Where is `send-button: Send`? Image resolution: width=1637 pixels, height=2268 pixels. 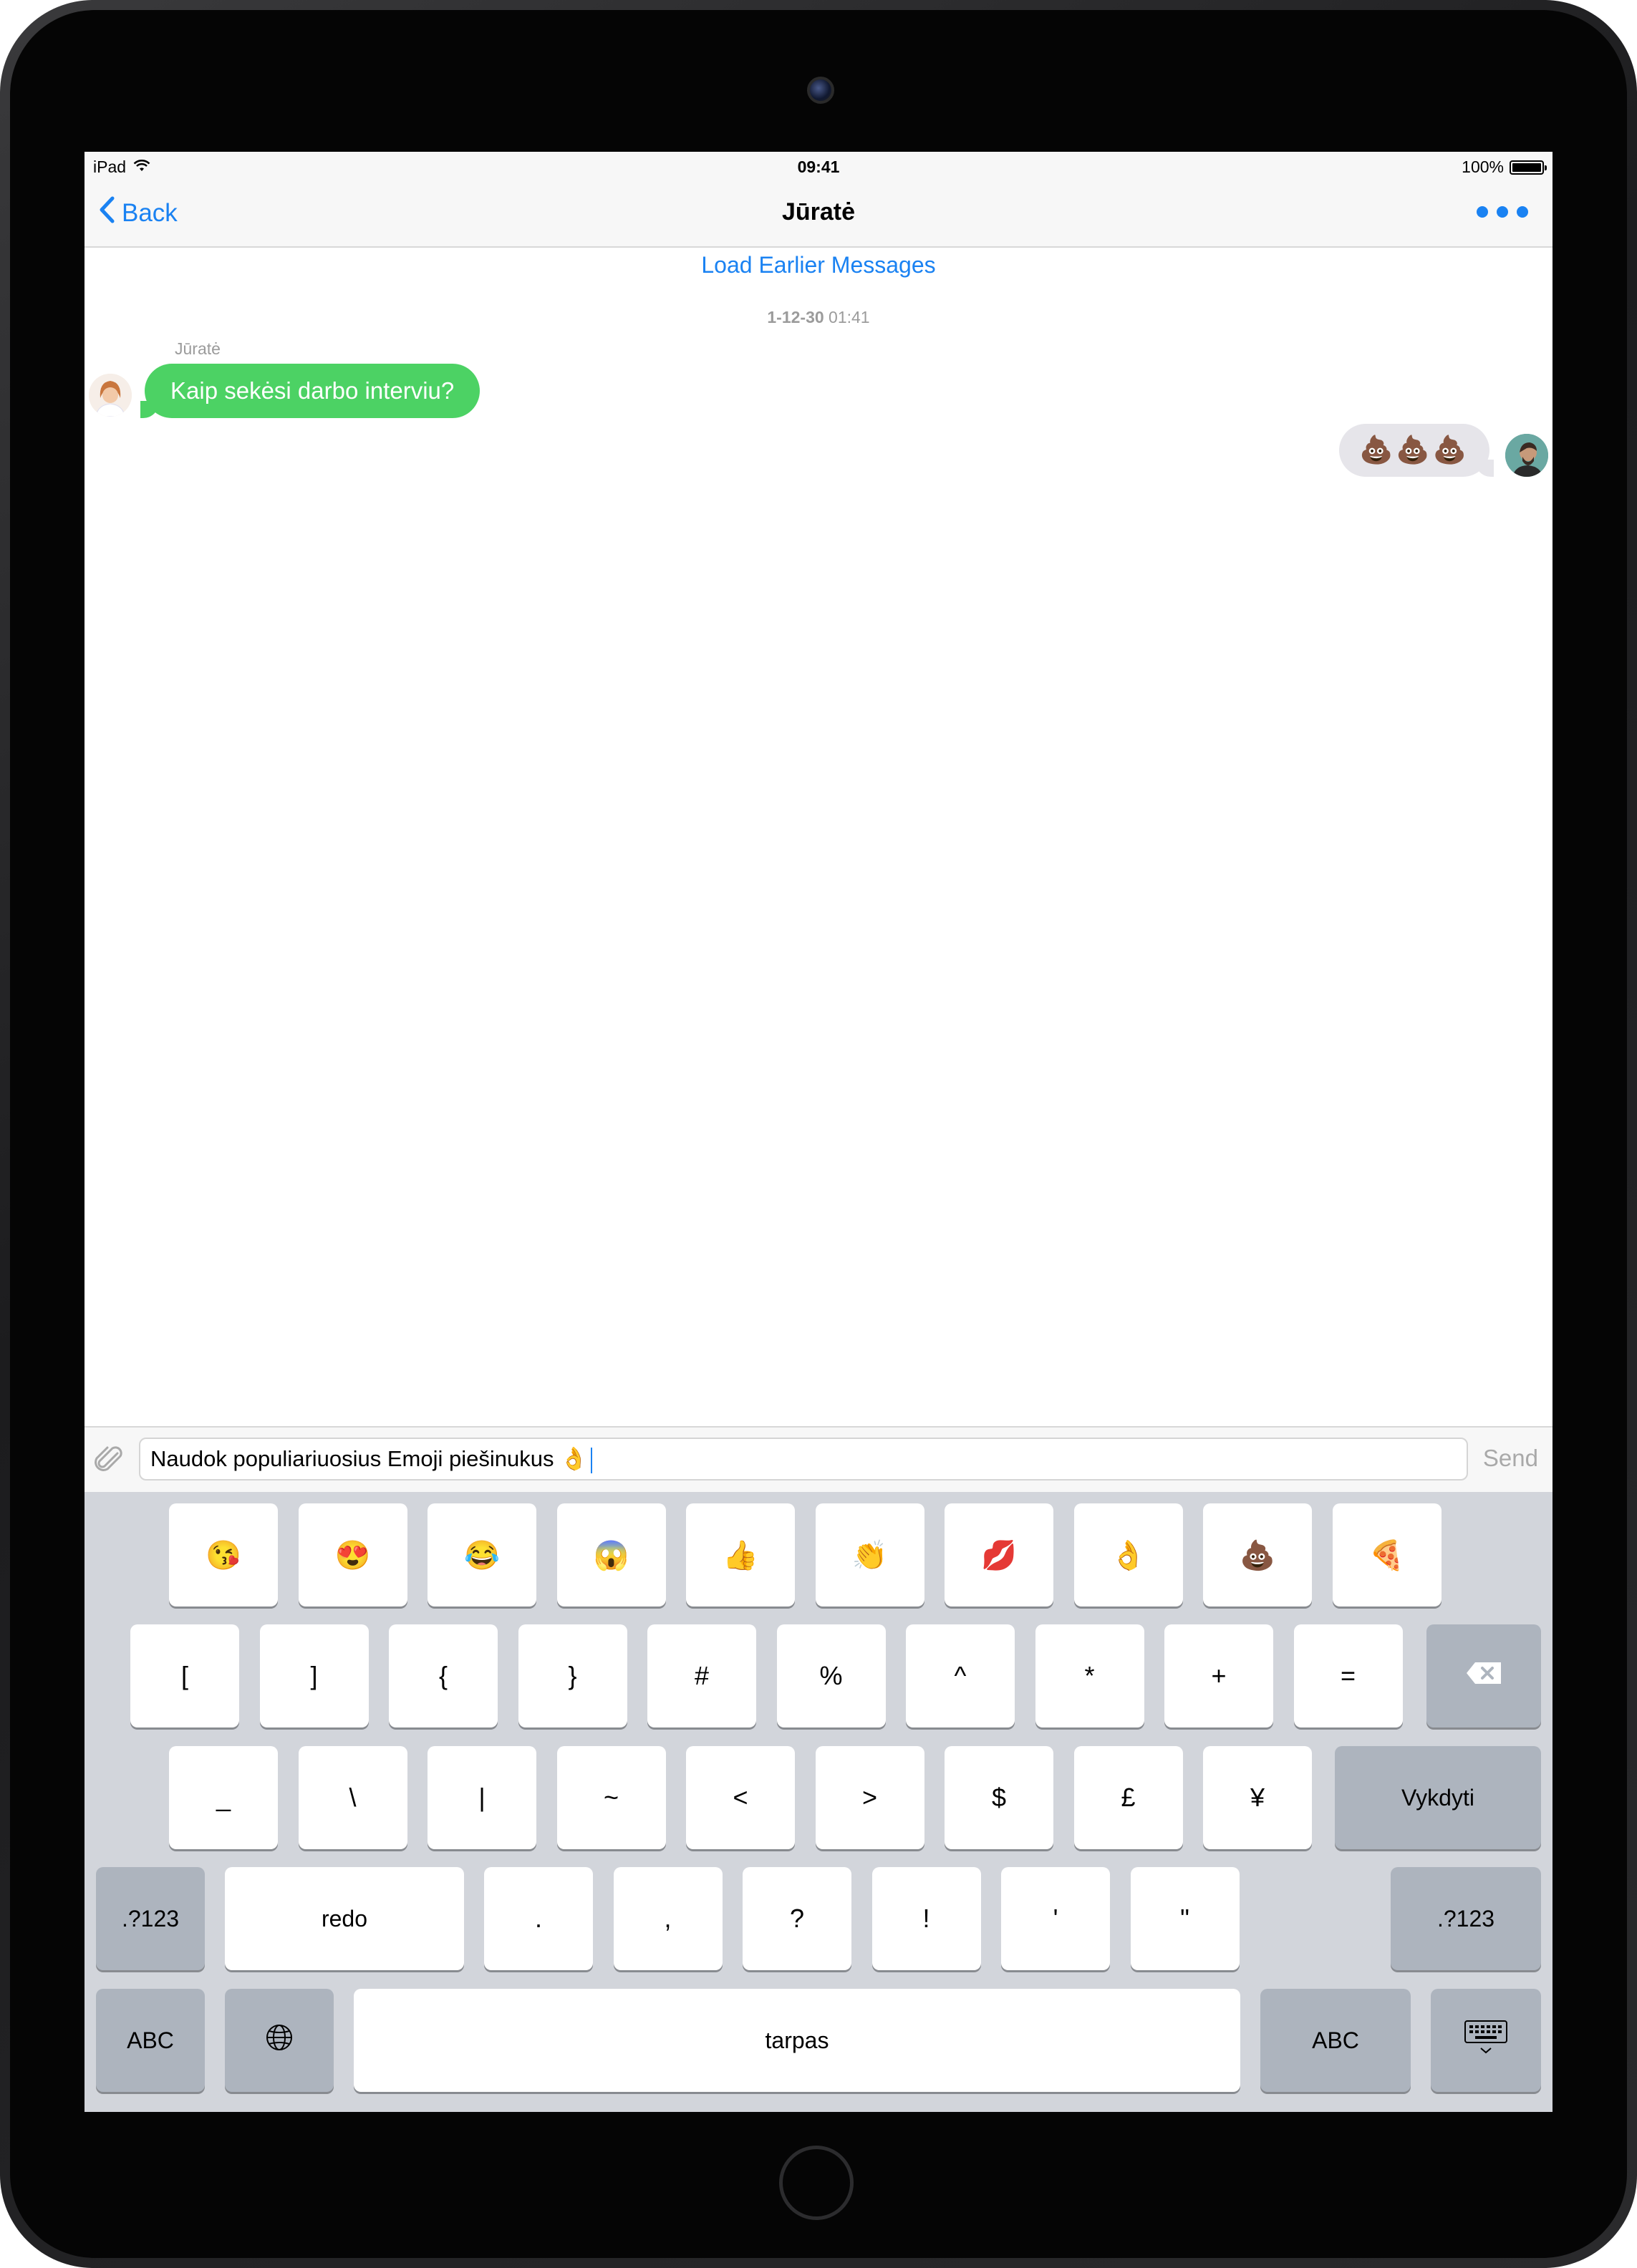 send-button: Send is located at coordinates (1511, 1458).